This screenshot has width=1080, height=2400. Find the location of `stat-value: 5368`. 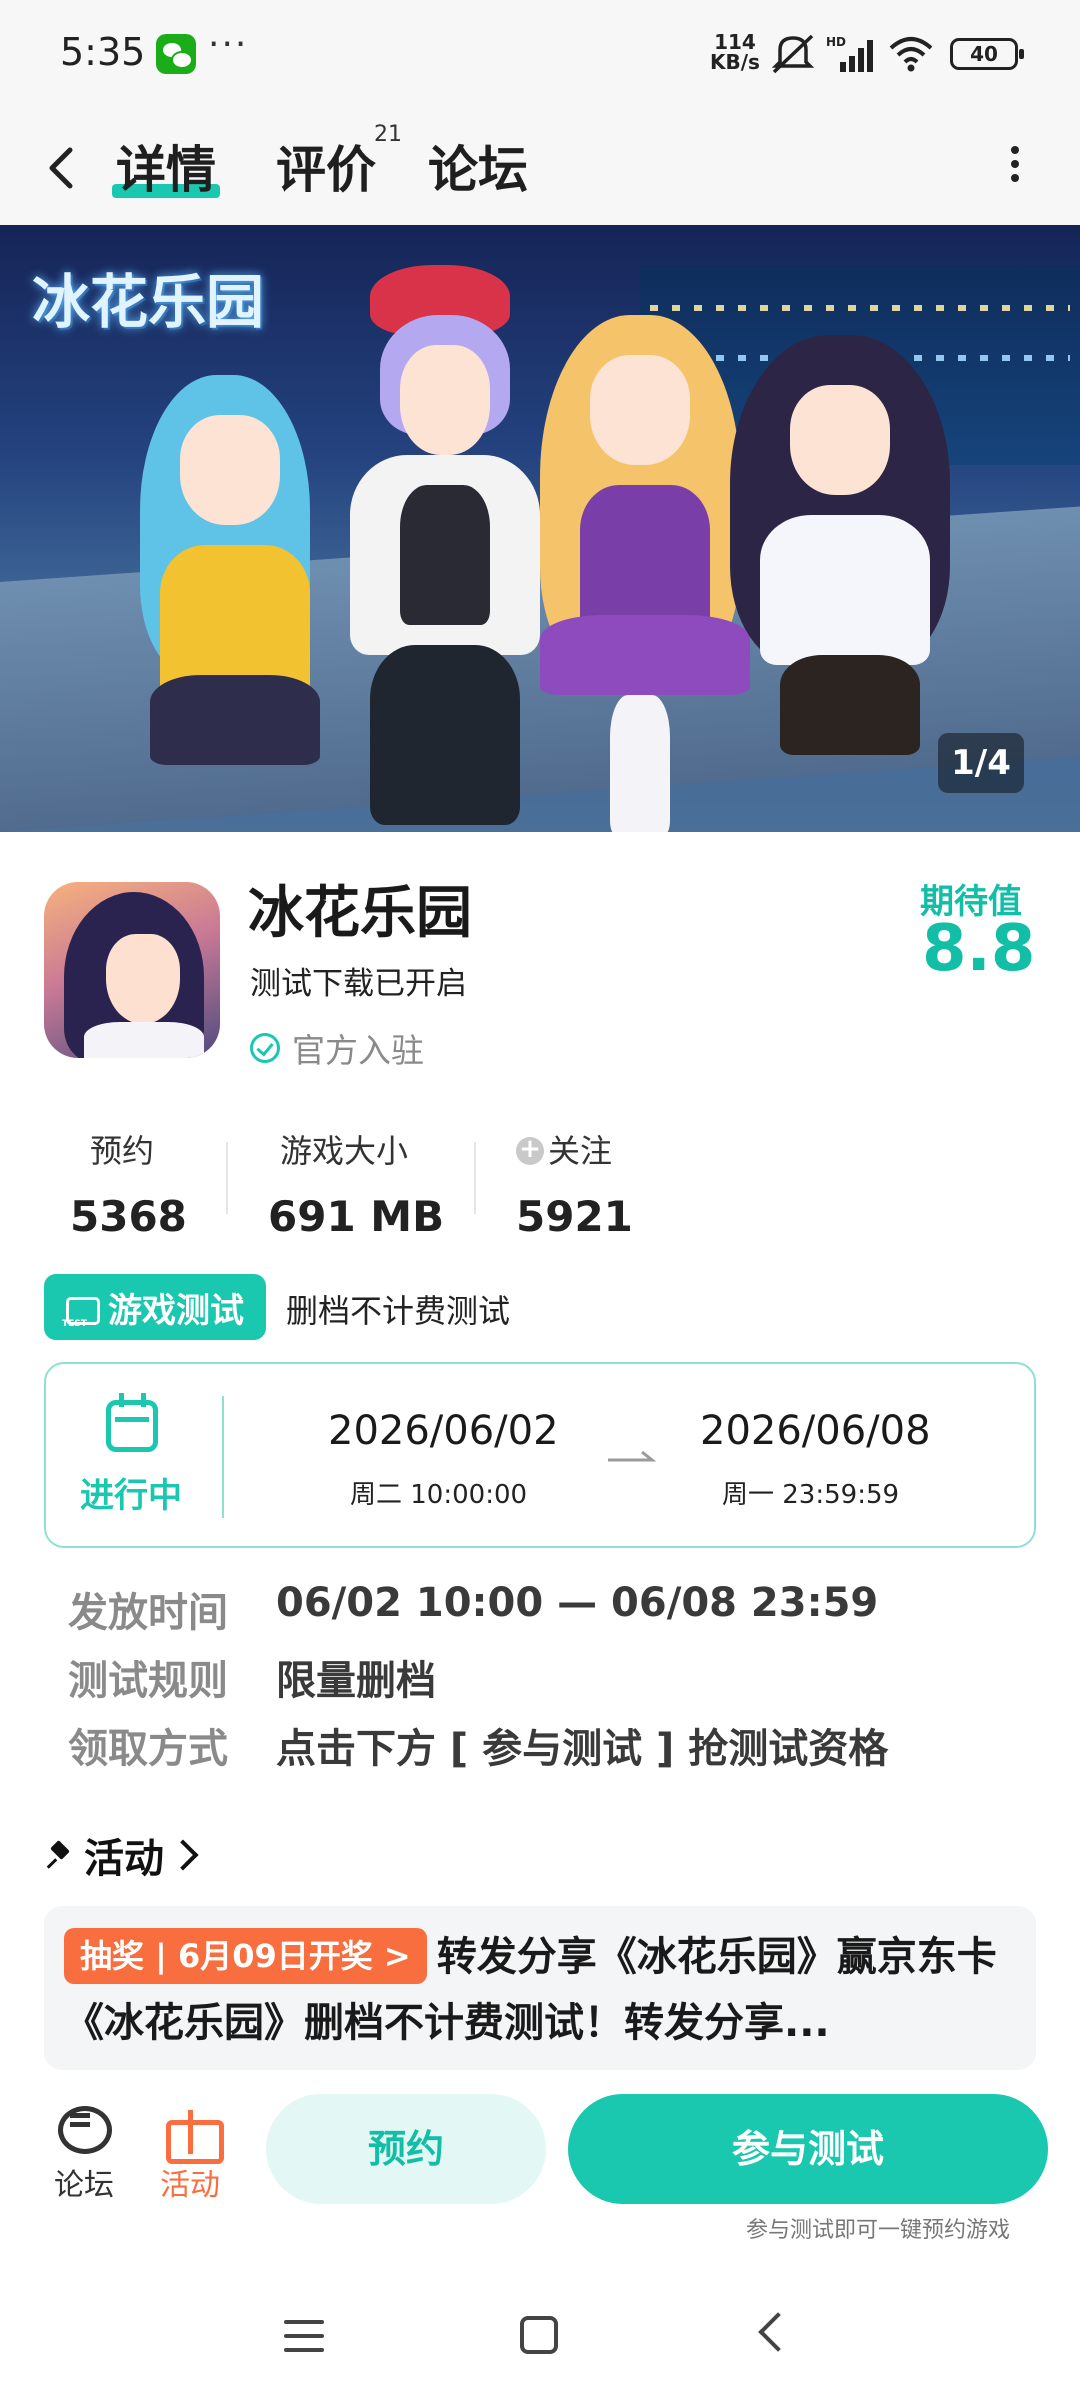

stat-value: 5368 is located at coordinates (128, 1212).